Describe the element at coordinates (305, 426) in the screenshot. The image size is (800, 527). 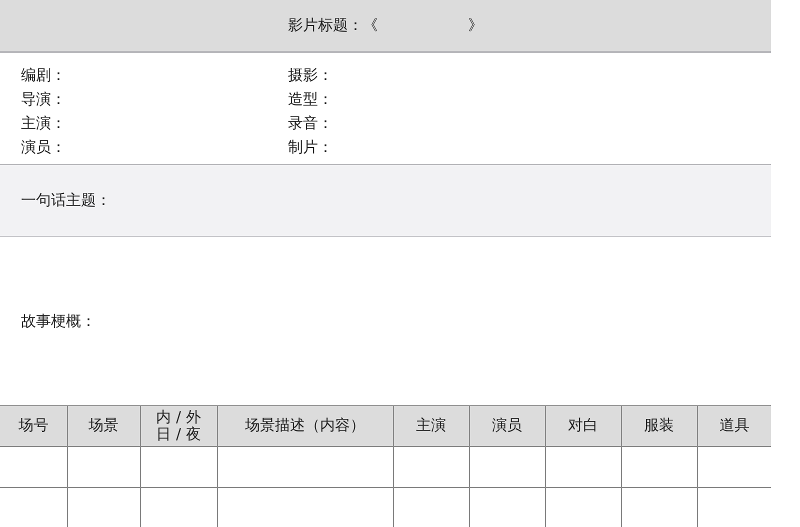
I see `column-header: 场景描述（内容）` at that location.